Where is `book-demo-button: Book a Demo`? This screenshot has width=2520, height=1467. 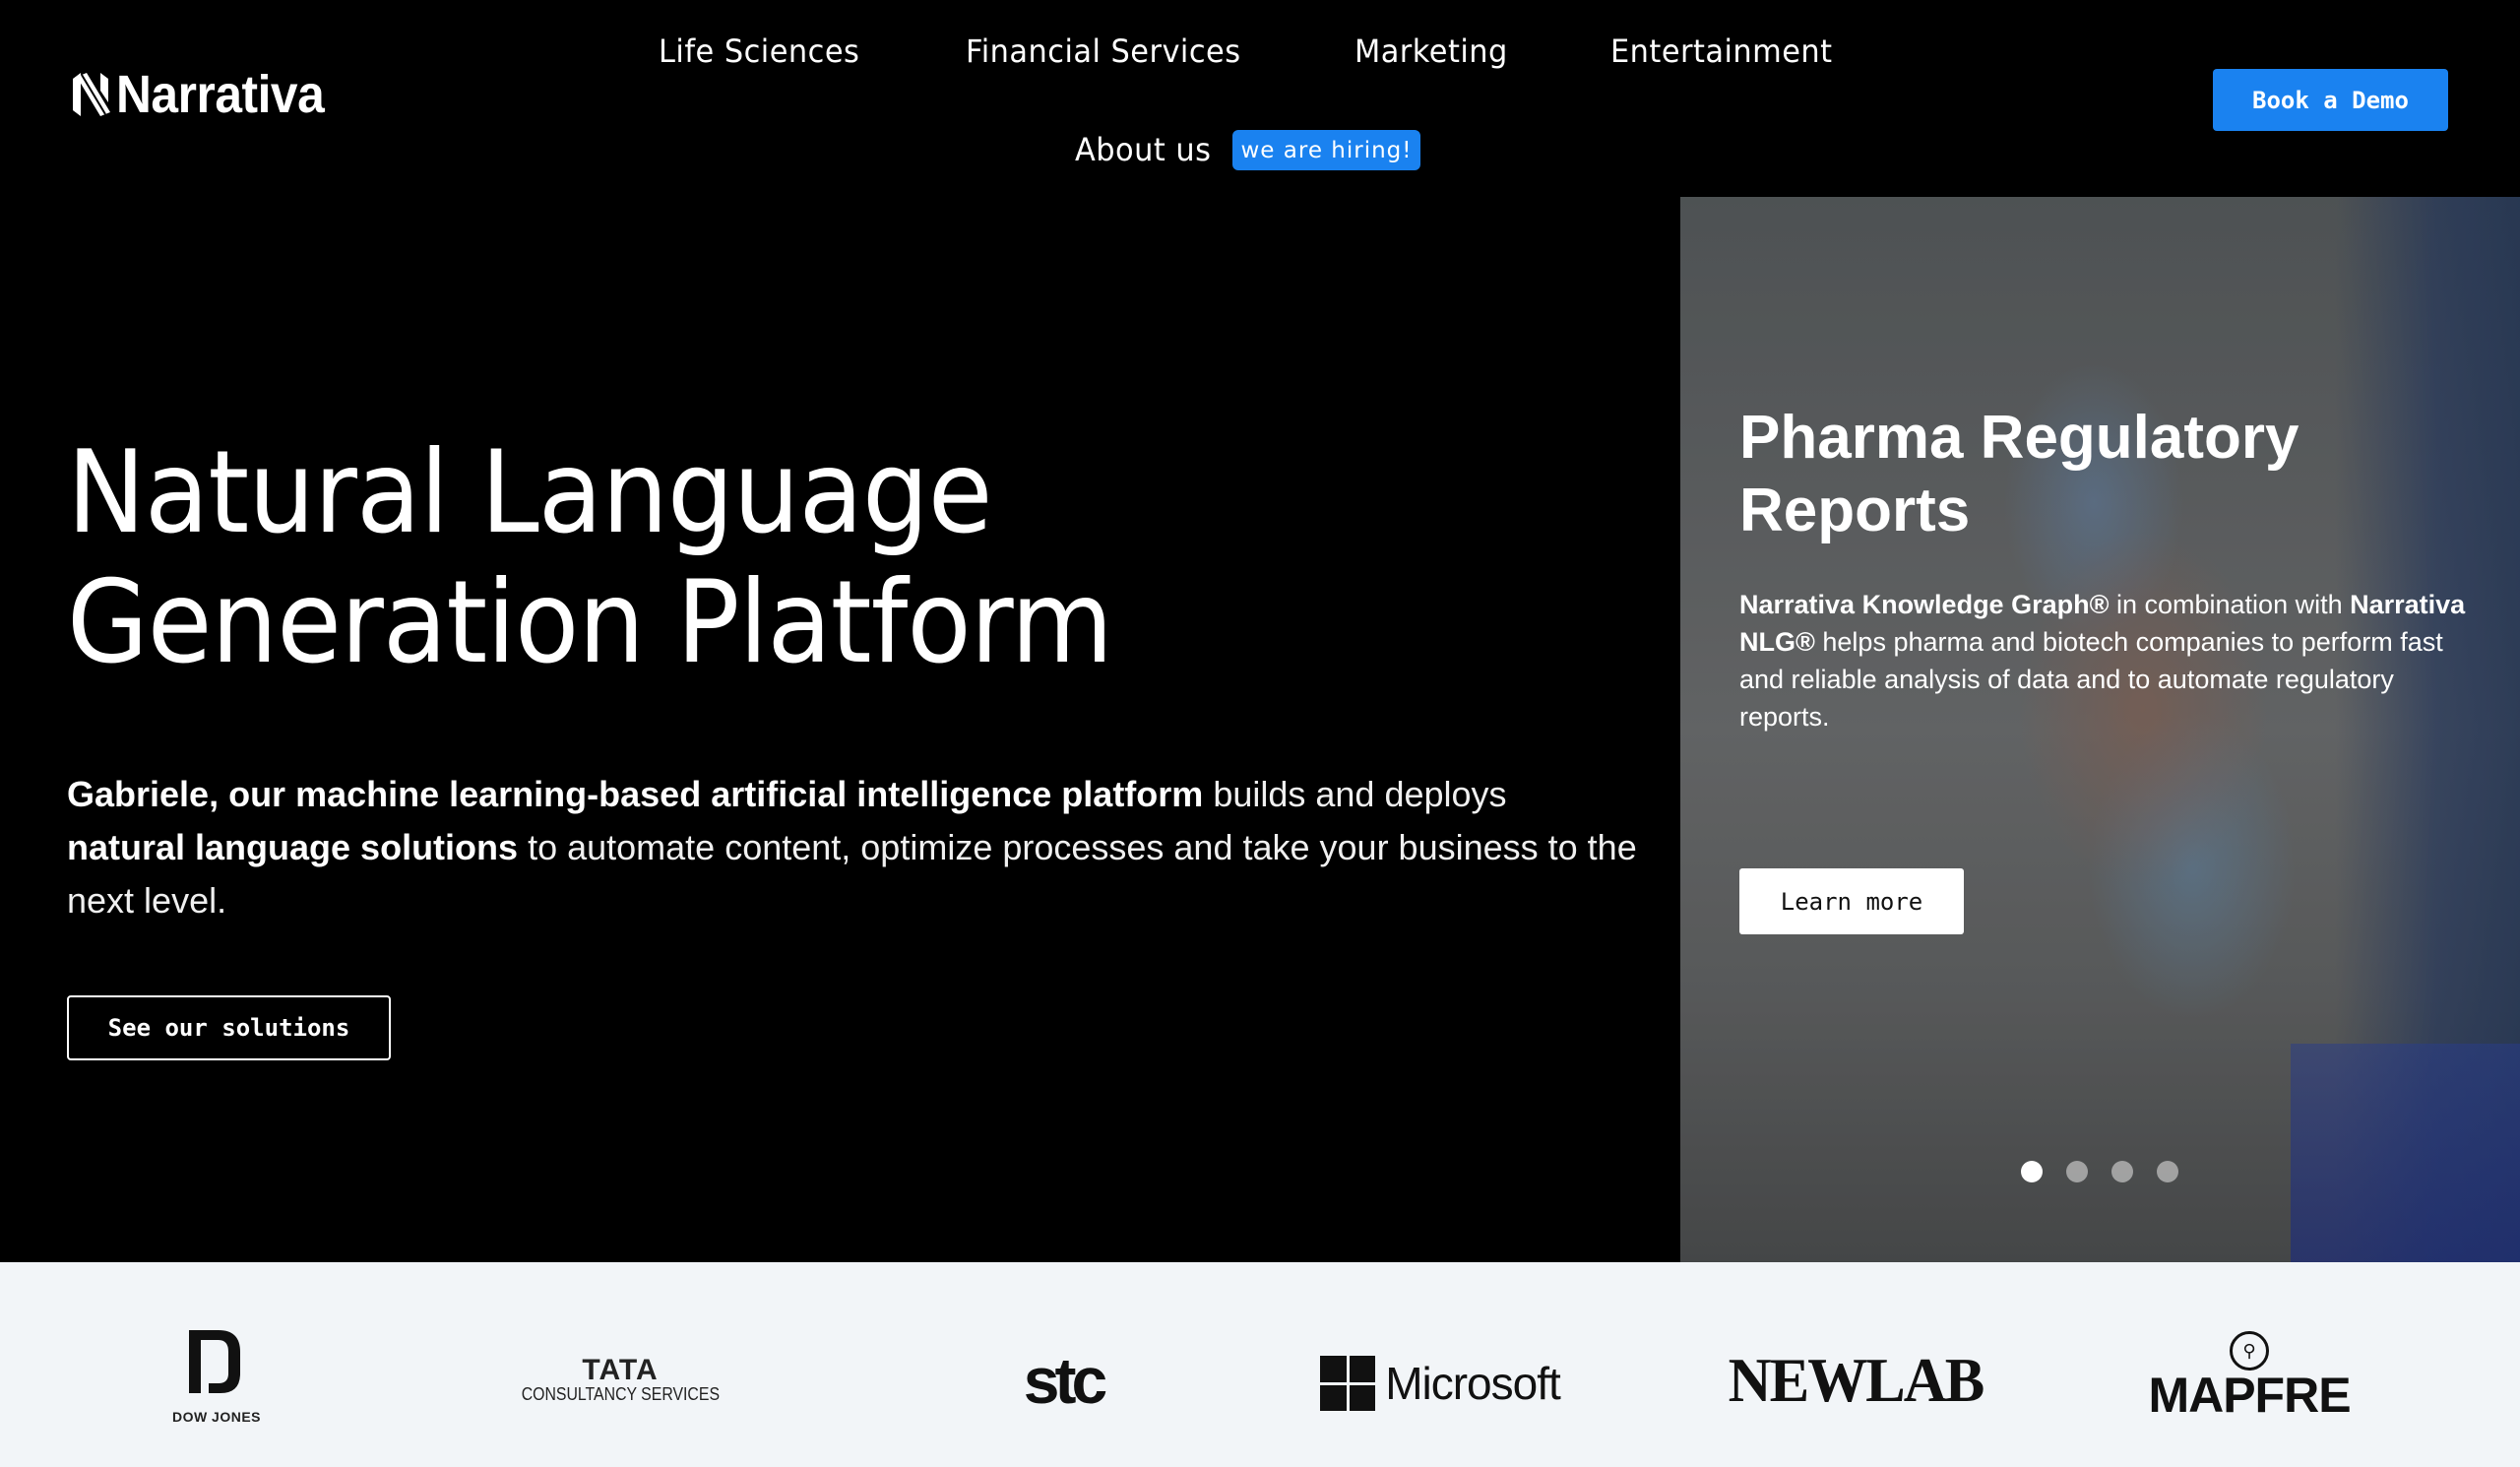 book-demo-button: Book a Demo is located at coordinates (2330, 100).